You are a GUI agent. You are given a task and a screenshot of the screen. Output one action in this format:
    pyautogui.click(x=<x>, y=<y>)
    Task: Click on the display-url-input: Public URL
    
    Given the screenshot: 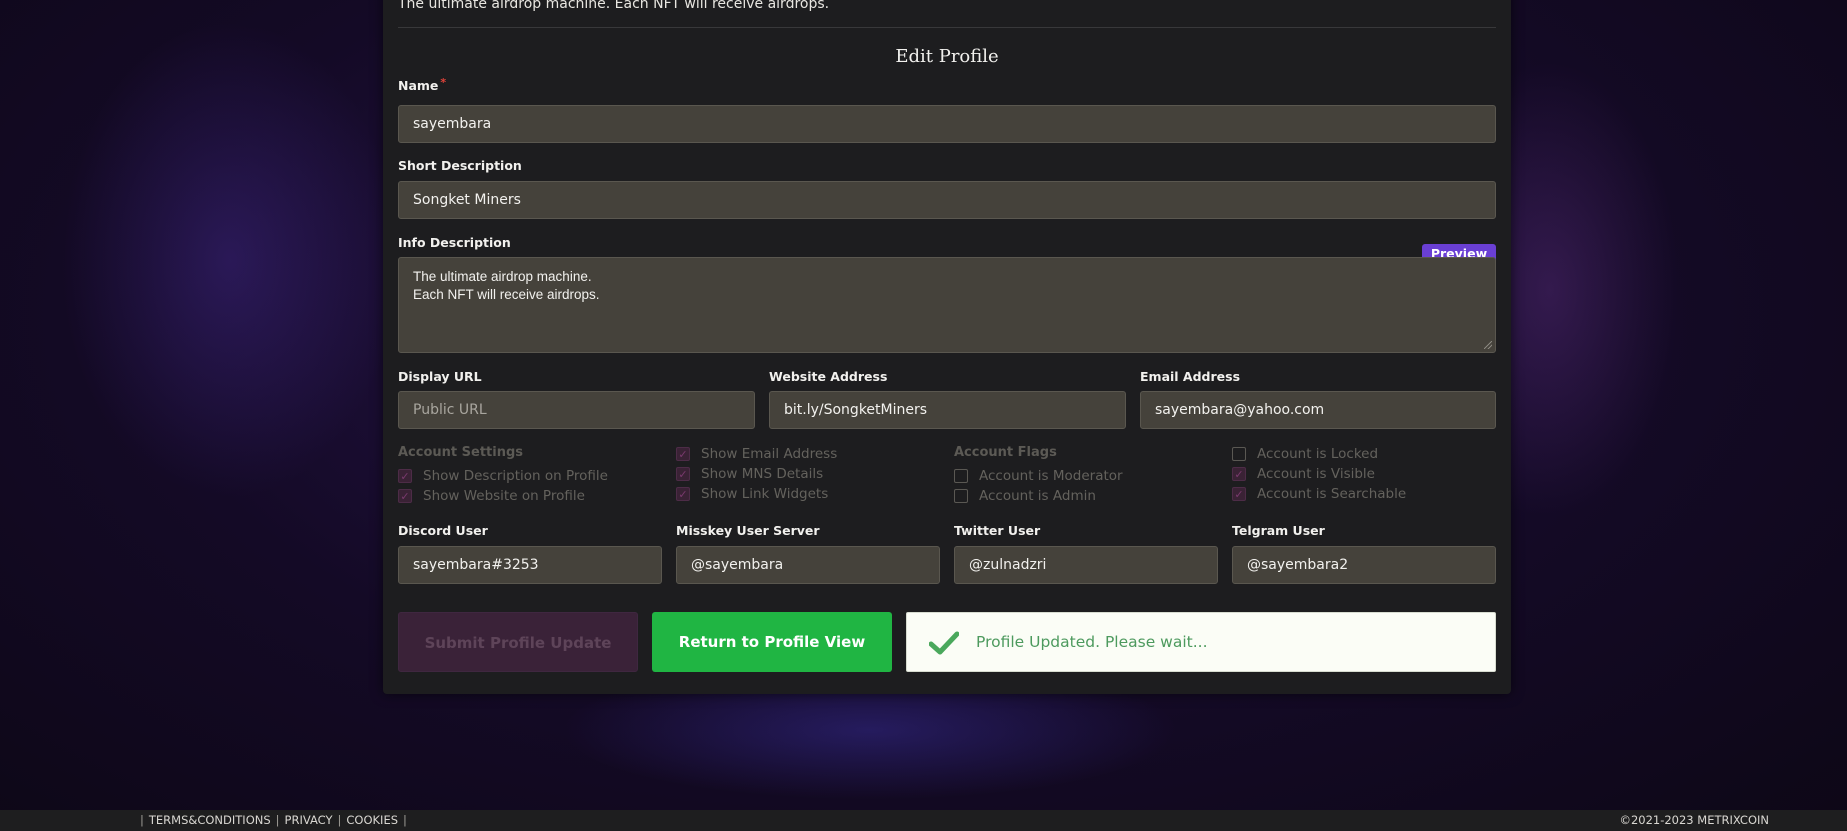 What is the action you would take?
    pyautogui.click(x=576, y=410)
    